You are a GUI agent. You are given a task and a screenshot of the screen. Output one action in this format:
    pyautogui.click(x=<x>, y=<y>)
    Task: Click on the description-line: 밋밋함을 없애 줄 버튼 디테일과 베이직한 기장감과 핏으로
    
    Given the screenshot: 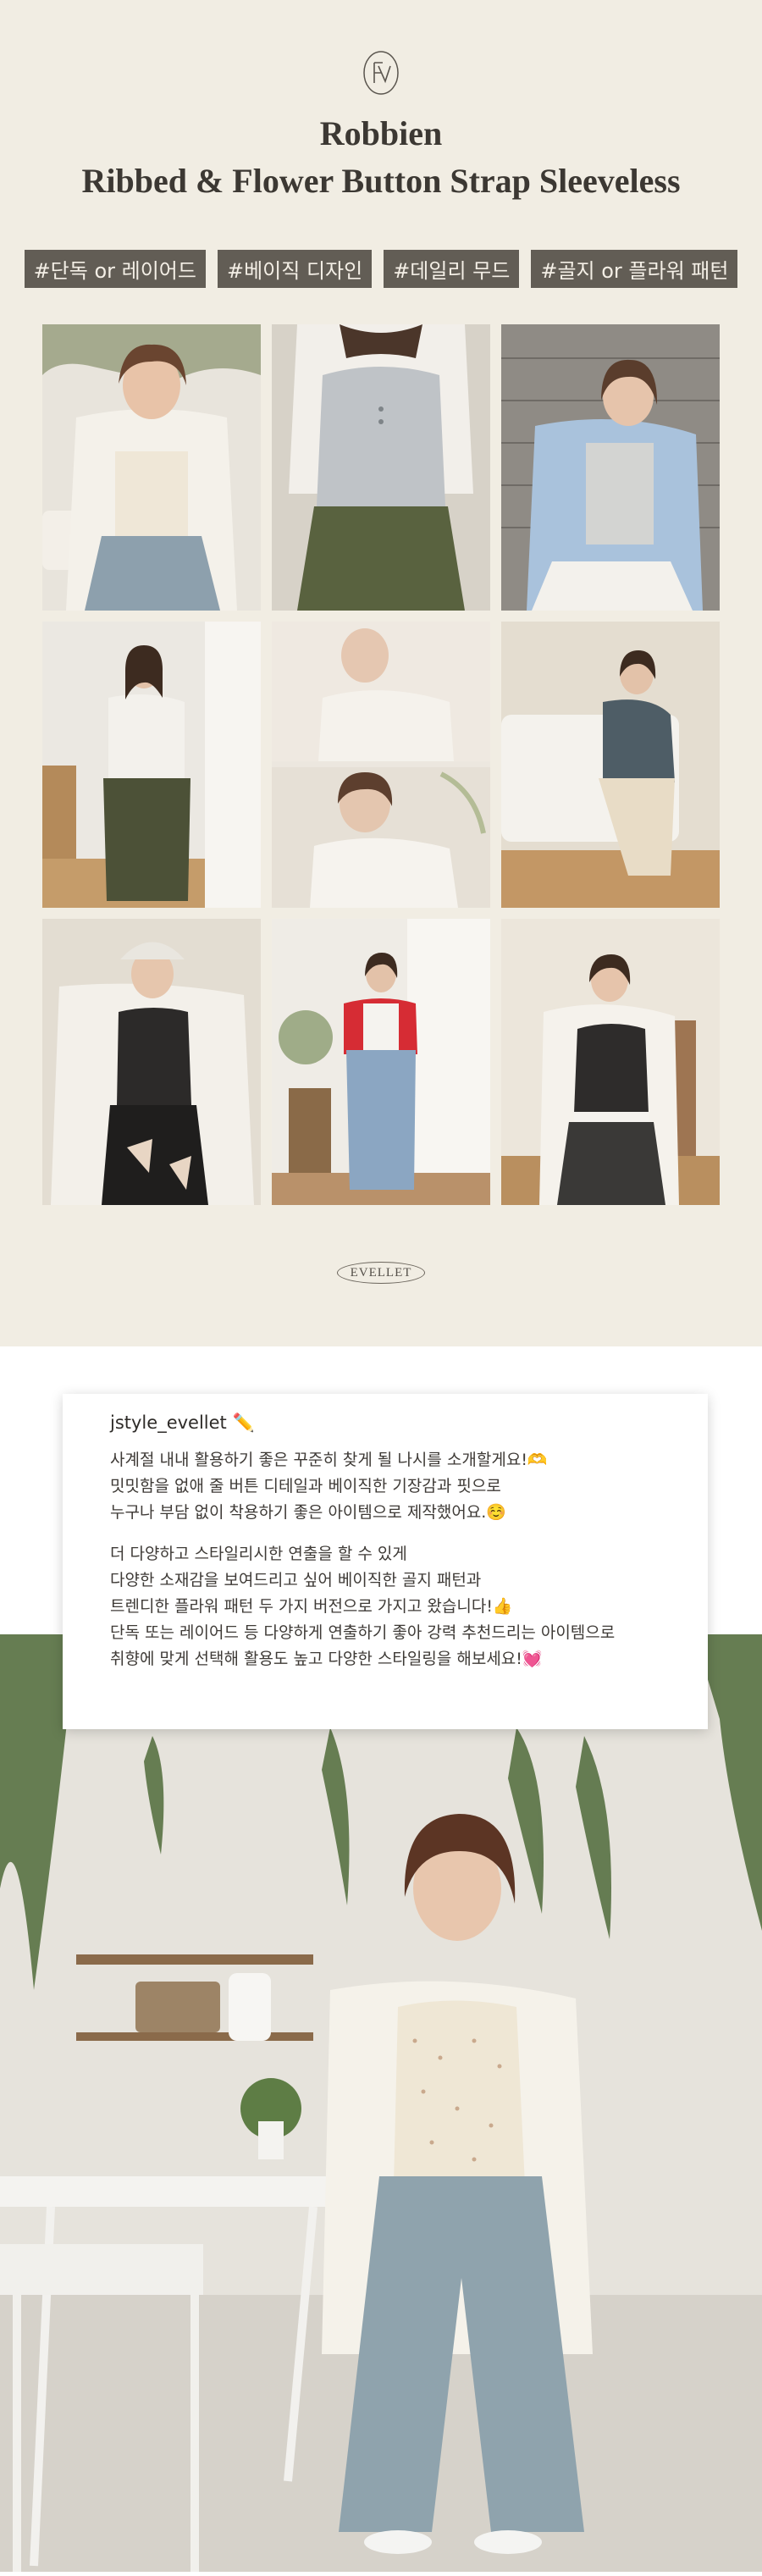 What is the action you would take?
    pyautogui.click(x=305, y=1486)
    